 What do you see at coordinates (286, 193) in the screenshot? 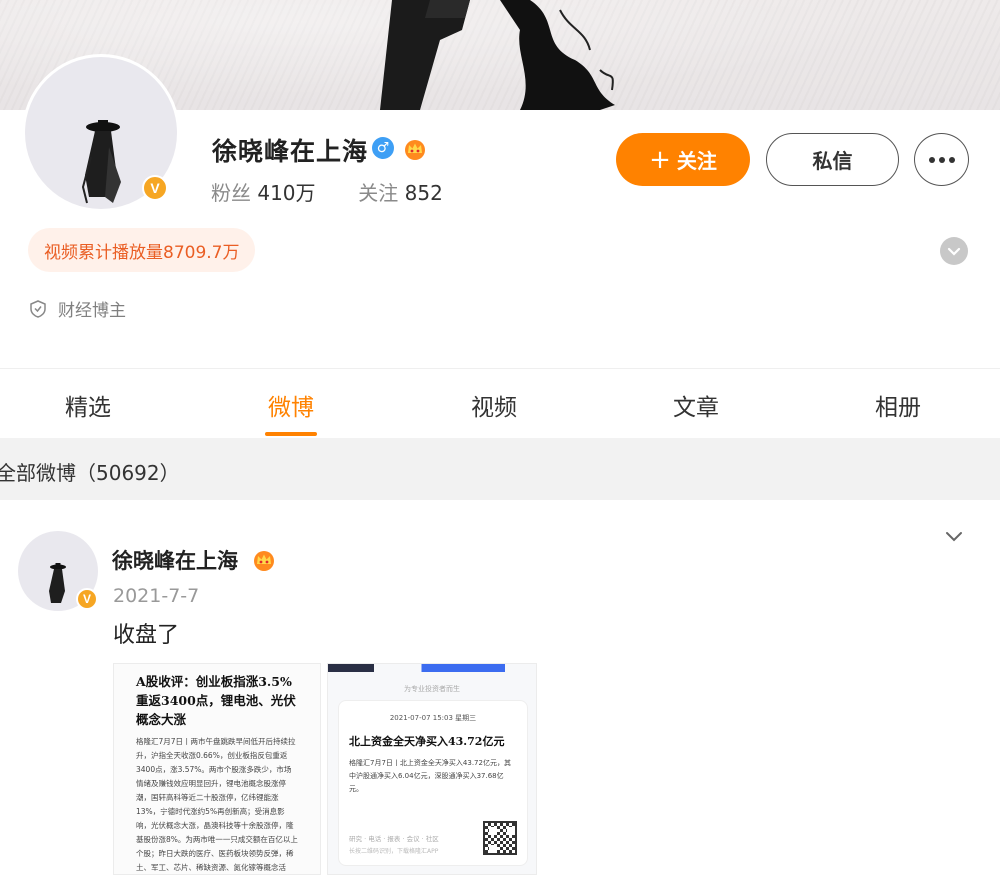
I see `fans-count: 410万` at bounding box center [286, 193].